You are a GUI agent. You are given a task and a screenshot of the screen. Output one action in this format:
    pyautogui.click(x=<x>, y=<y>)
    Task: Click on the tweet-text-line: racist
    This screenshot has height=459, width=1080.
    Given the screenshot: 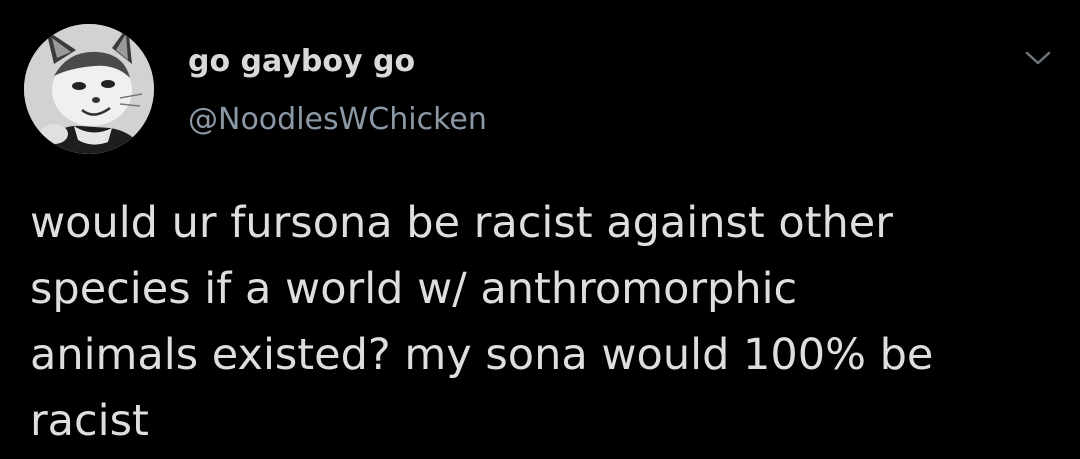 What is the action you would take?
    pyautogui.click(x=89, y=421)
    